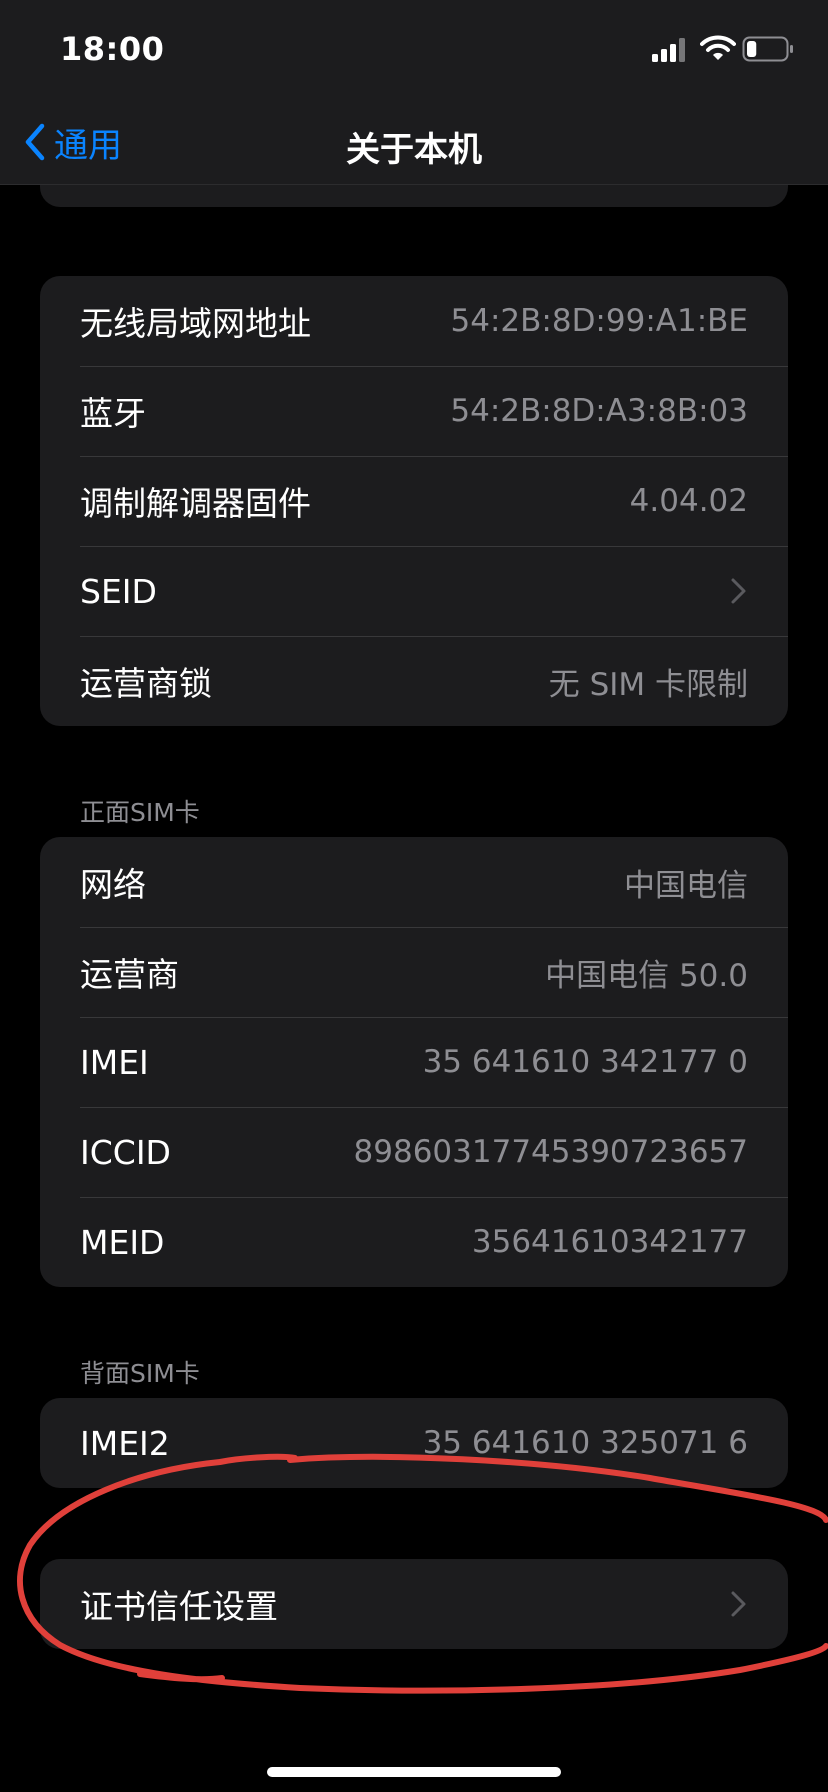 The image size is (828, 1792). I want to click on row-network: 网络 中国电信, so click(414, 882).